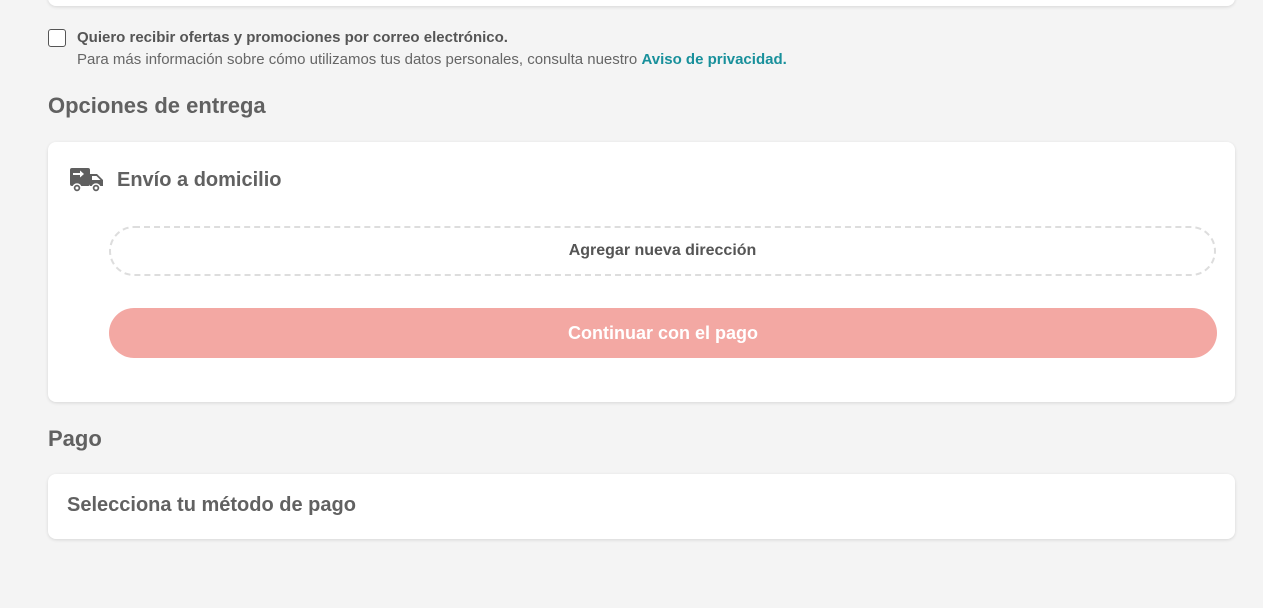 The width and height of the screenshot is (1263, 608). I want to click on truck-icon, so click(86, 180).